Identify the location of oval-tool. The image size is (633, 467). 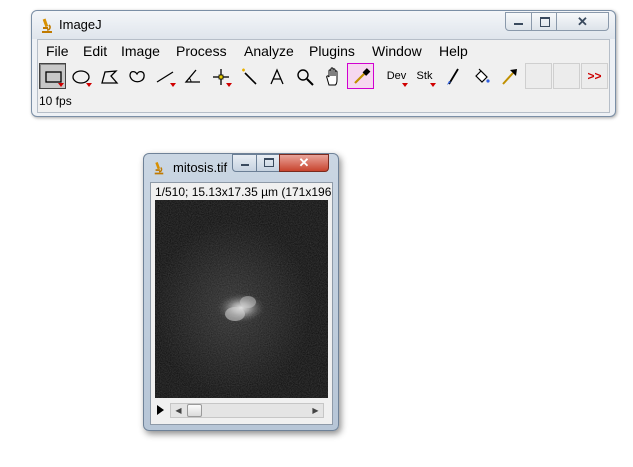
(80, 76).